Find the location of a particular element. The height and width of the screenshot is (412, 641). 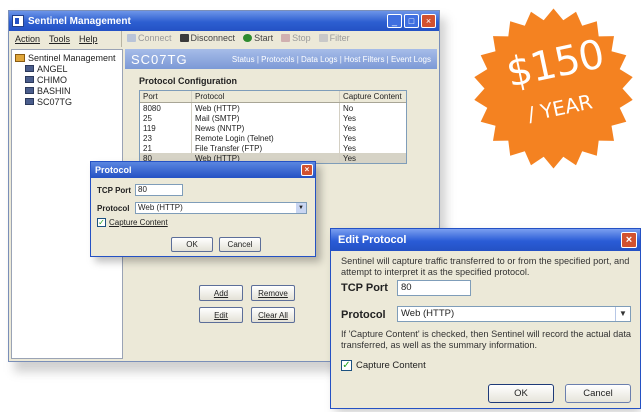

edit-ok-button: OK is located at coordinates (521, 393).